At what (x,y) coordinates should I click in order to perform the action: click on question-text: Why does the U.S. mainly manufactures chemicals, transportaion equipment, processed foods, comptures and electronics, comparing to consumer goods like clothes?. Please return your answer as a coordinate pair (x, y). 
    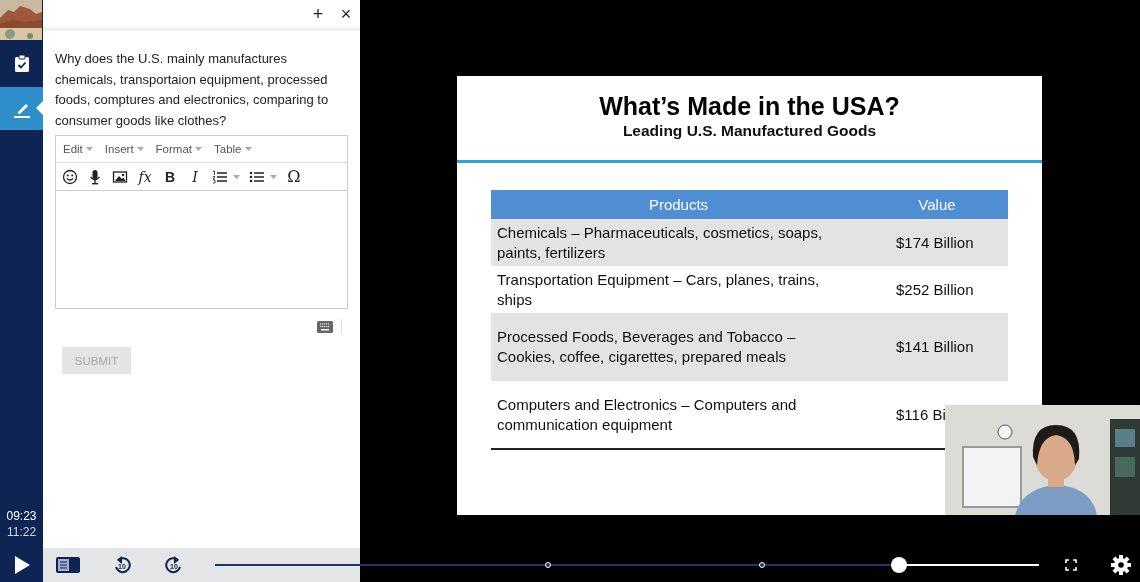
    Looking at the image, I should click on (192, 90).